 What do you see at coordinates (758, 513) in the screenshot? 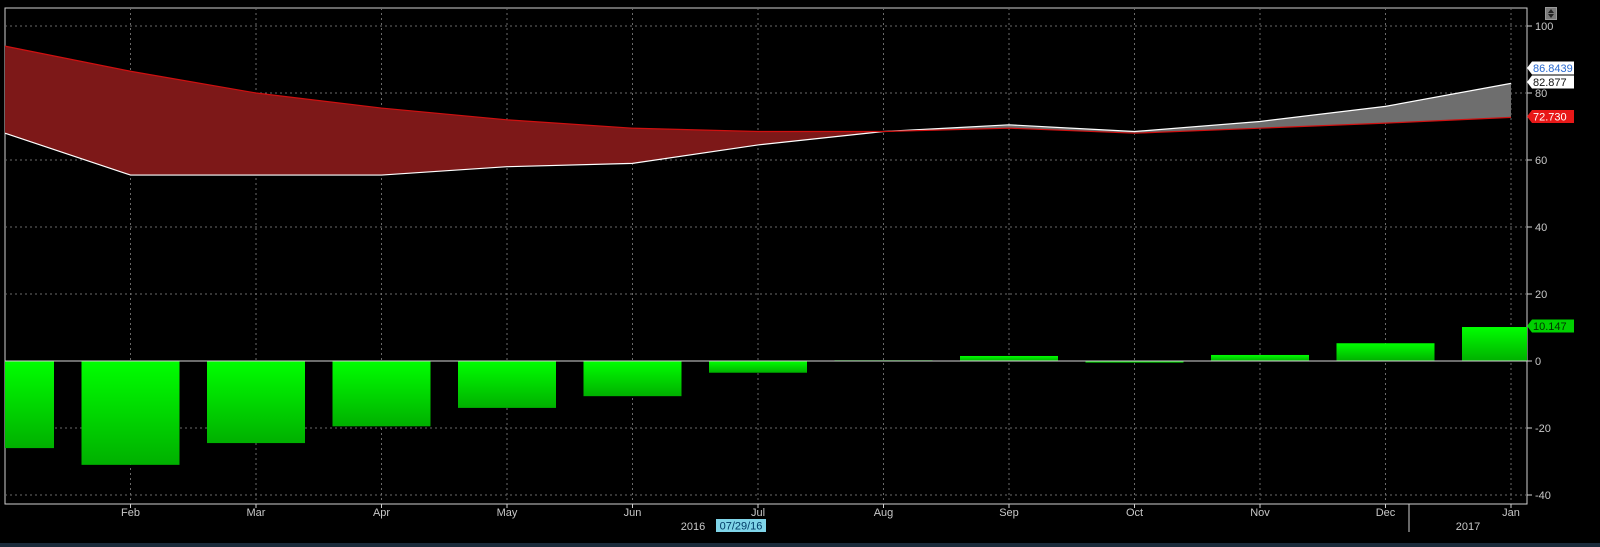
I see `x-tick-label: Jul` at bounding box center [758, 513].